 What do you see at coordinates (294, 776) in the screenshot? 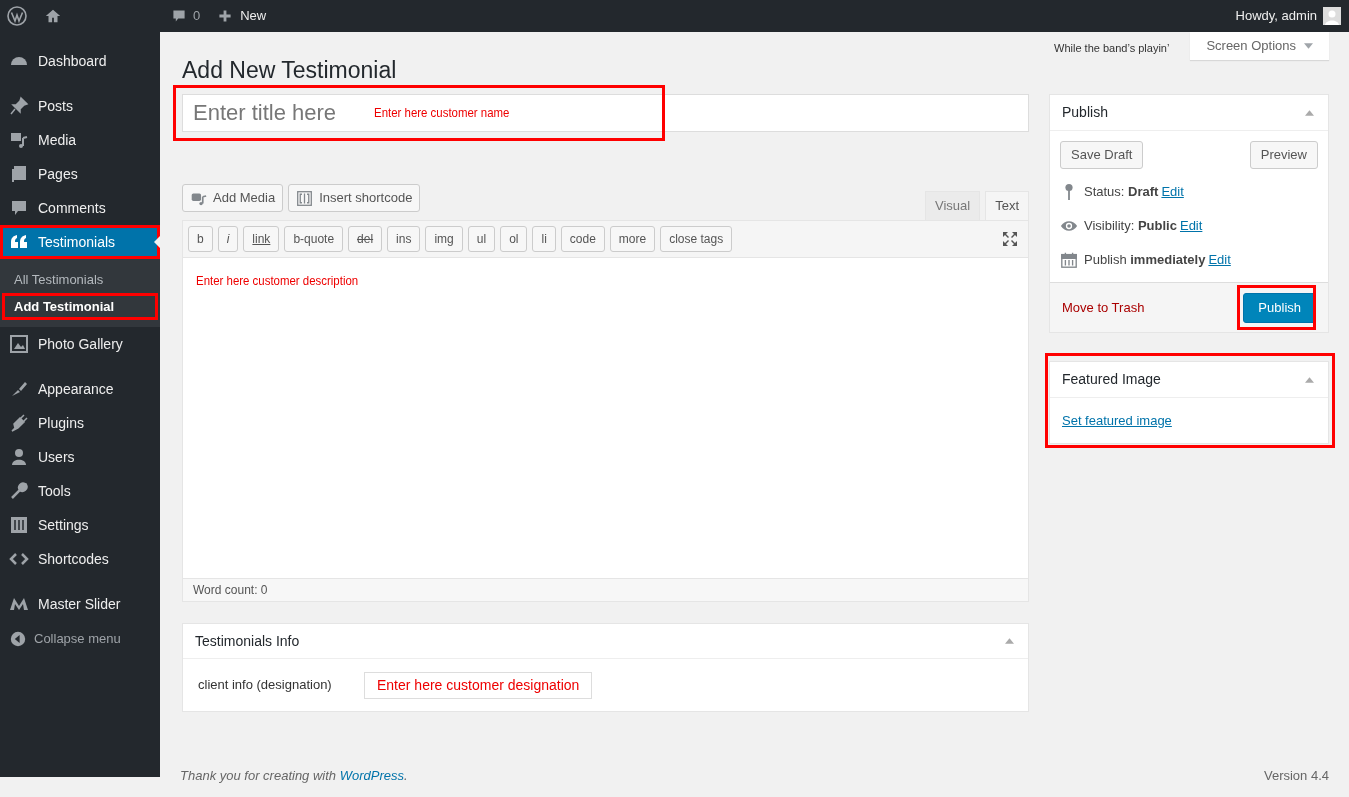
I see `footer-text: Thank you for creating with WordPress.` at bounding box center [294, 776].